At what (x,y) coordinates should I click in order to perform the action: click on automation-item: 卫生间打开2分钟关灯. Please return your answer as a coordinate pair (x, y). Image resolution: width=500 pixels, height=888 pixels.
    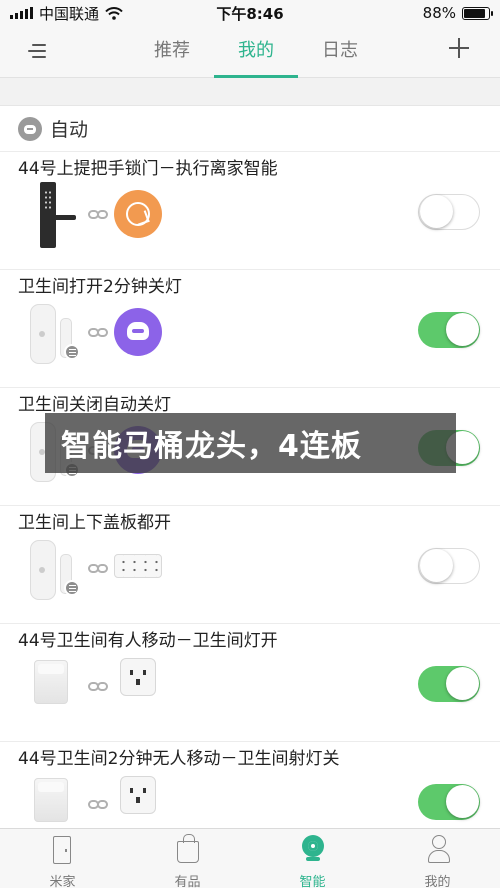
    Looking at the image, I should click on (250, 329).